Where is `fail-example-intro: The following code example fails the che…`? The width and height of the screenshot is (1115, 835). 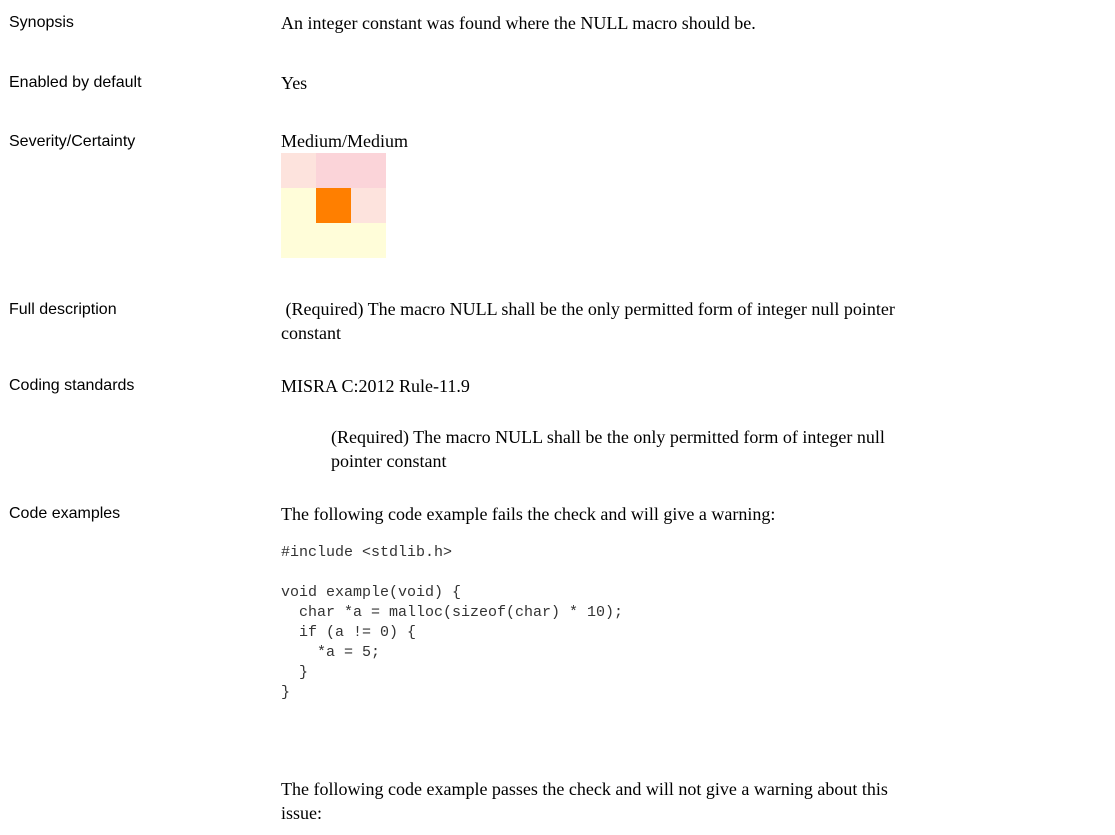 fail-example-intro: The following code example fails the che… is located at coordinates (528, 514).